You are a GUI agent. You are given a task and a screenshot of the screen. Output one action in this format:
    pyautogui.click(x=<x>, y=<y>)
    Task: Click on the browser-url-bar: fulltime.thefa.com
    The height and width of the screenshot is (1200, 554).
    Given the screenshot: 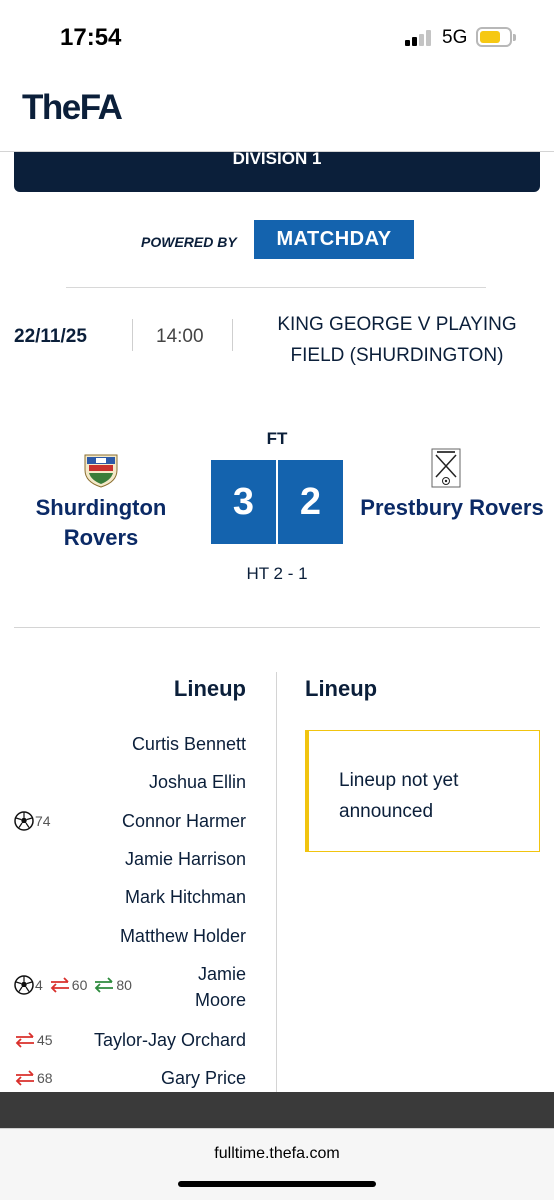 What is the action you would take?
    pyautogui.click(x=277, y=1164)
    